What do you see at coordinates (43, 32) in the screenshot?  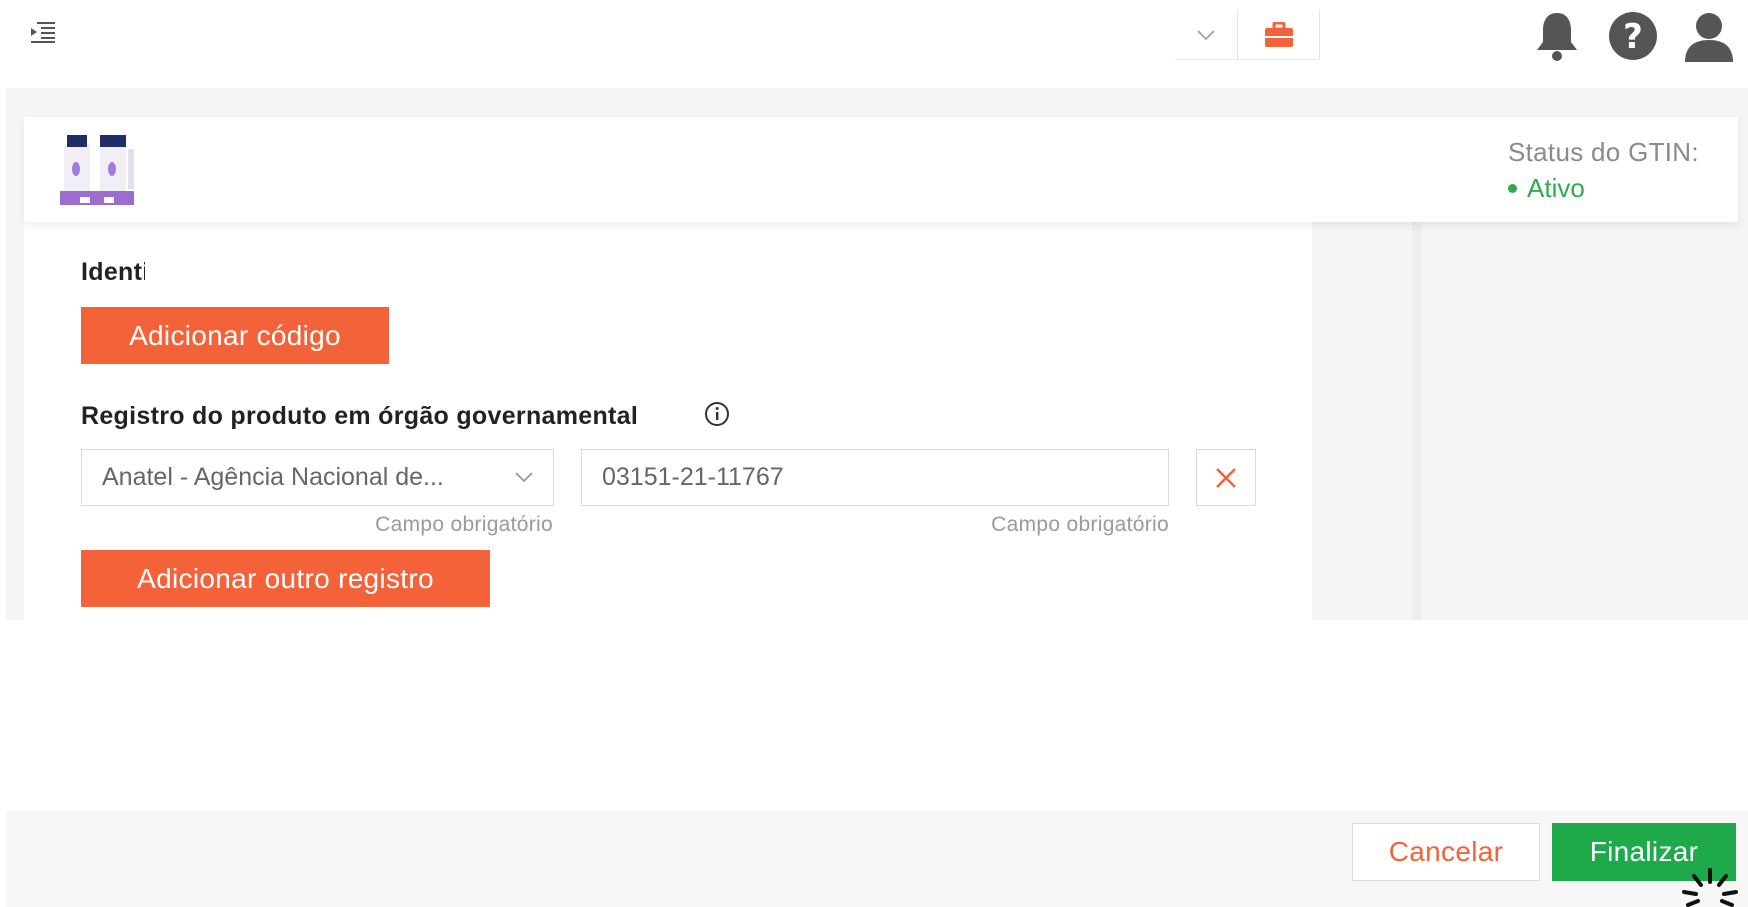 I see `menu-collapse-icon` at bounding box center [43, 32].